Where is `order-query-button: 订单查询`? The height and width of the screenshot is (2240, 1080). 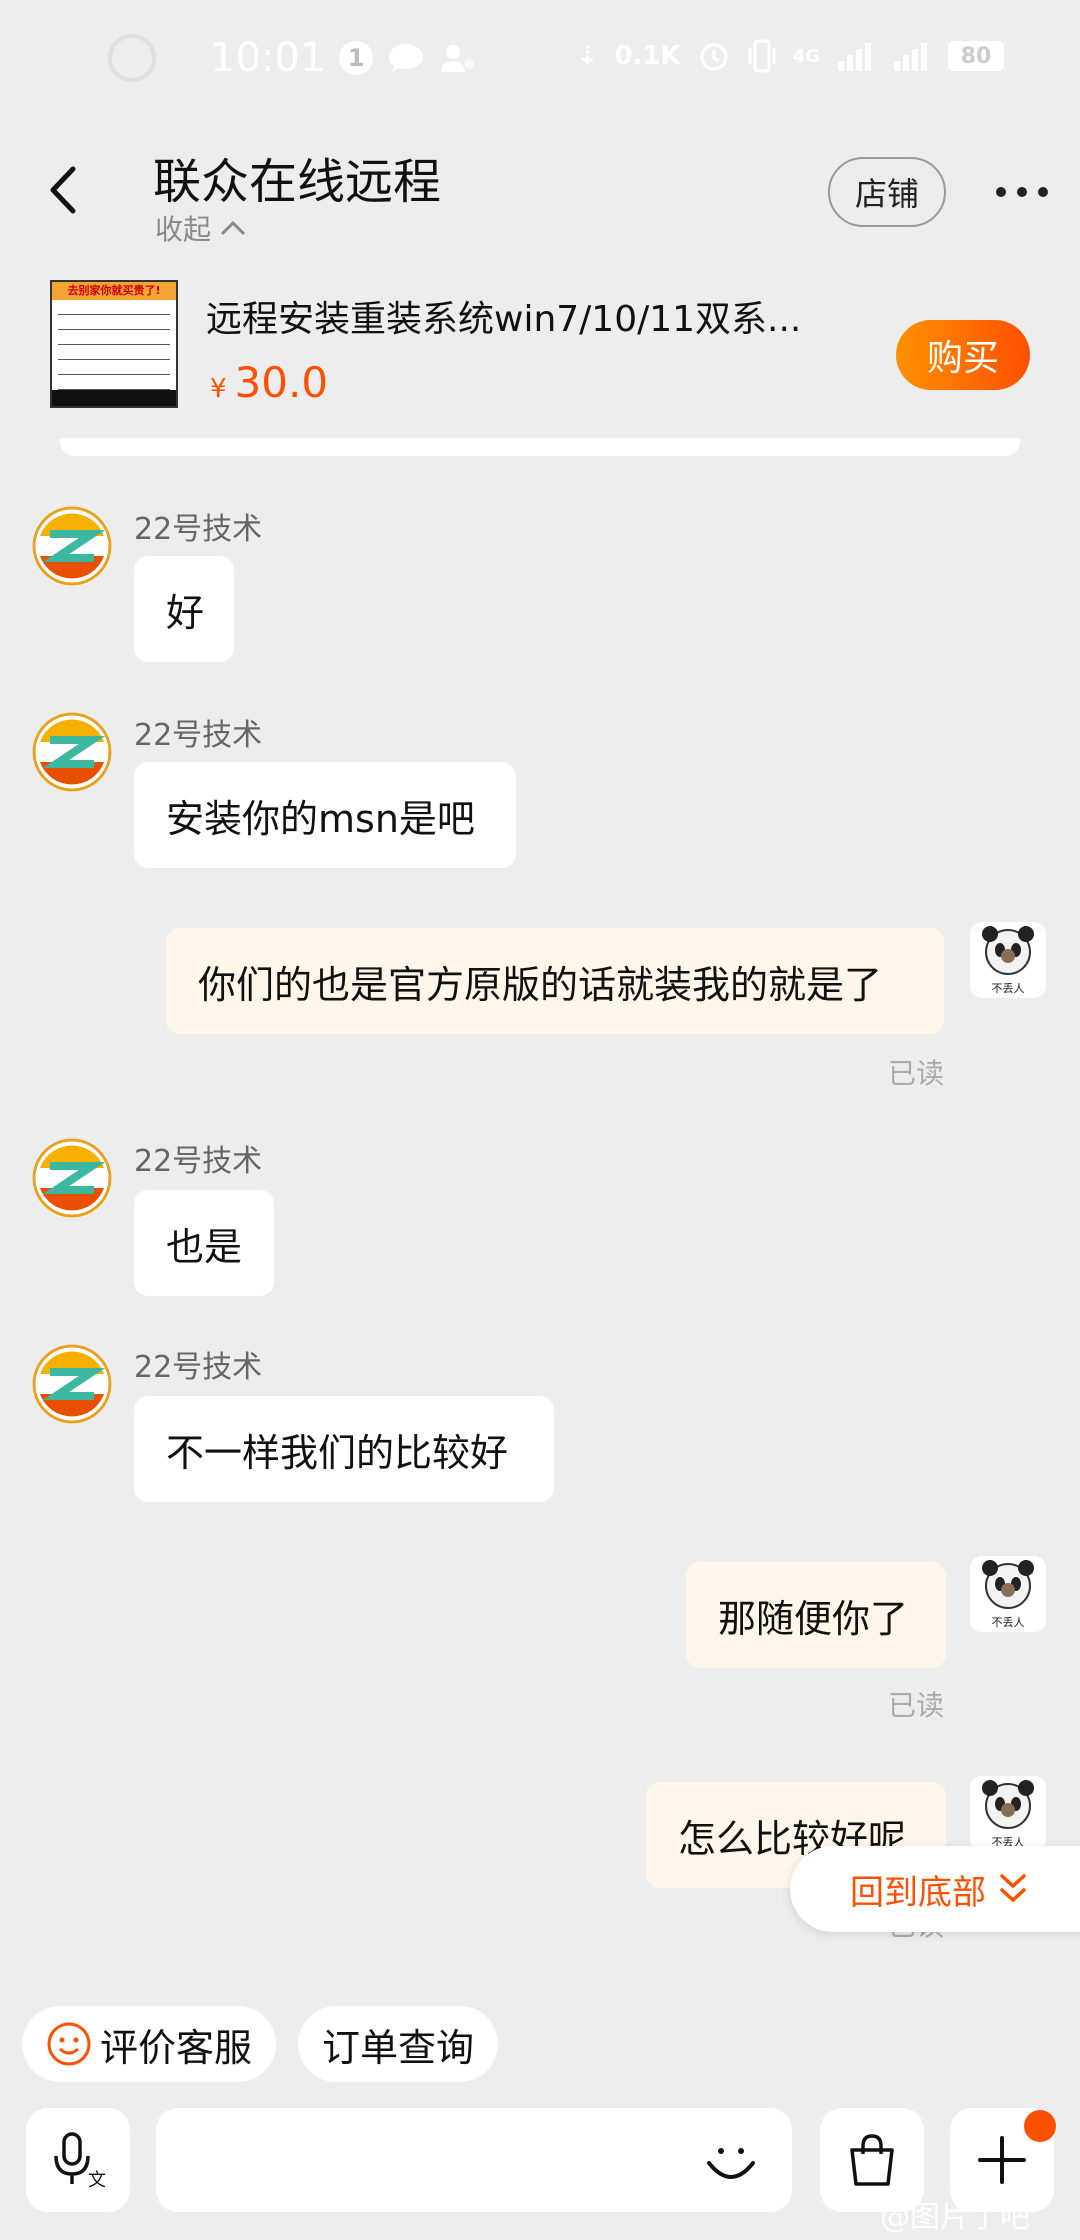
order-query-button: 订单查询 is located at coordinates (398, 2044).